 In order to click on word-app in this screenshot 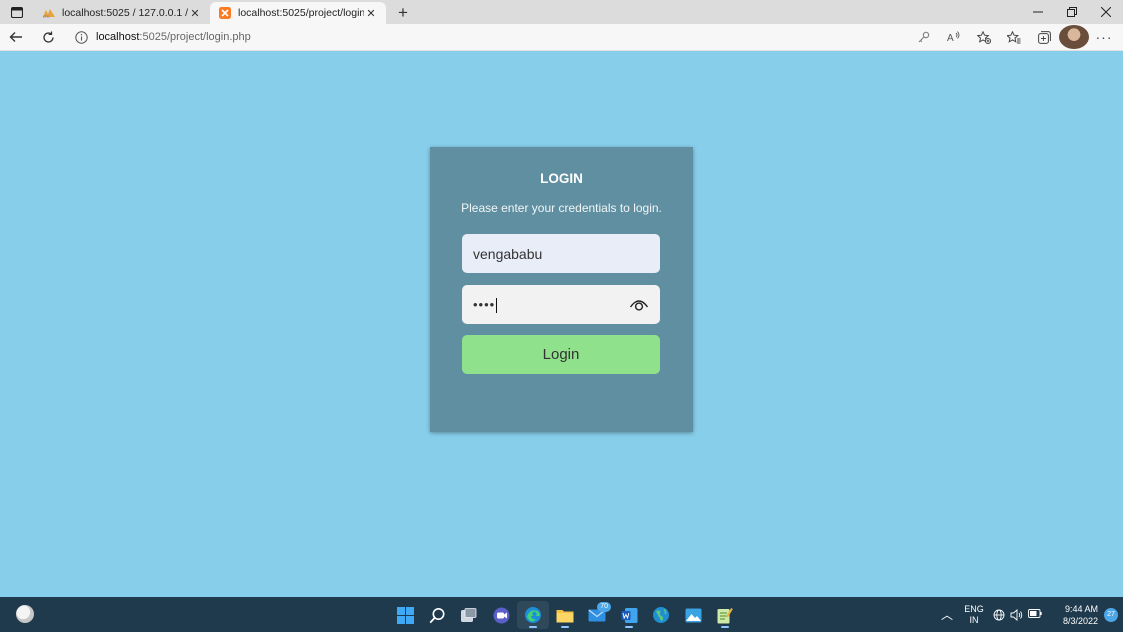, I will do `click(629, 615)`.